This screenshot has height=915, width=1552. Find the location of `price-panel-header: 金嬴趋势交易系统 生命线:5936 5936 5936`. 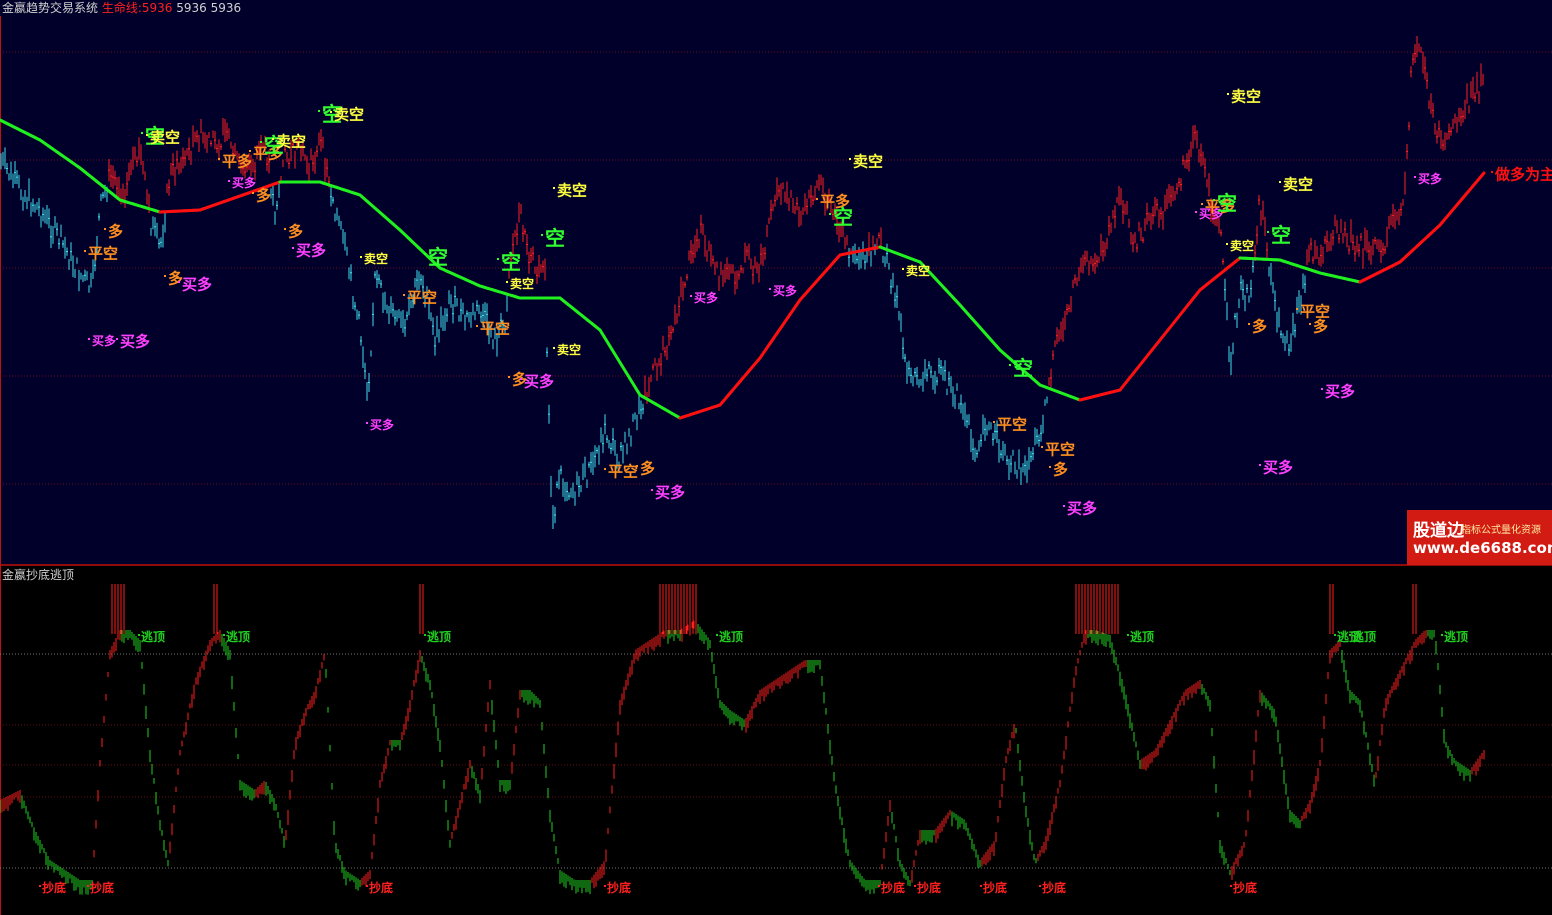

price-panel-header: 金嬴趋势交易系统 生命线:5936 5936 5936 is located at coordinates (121, 8).